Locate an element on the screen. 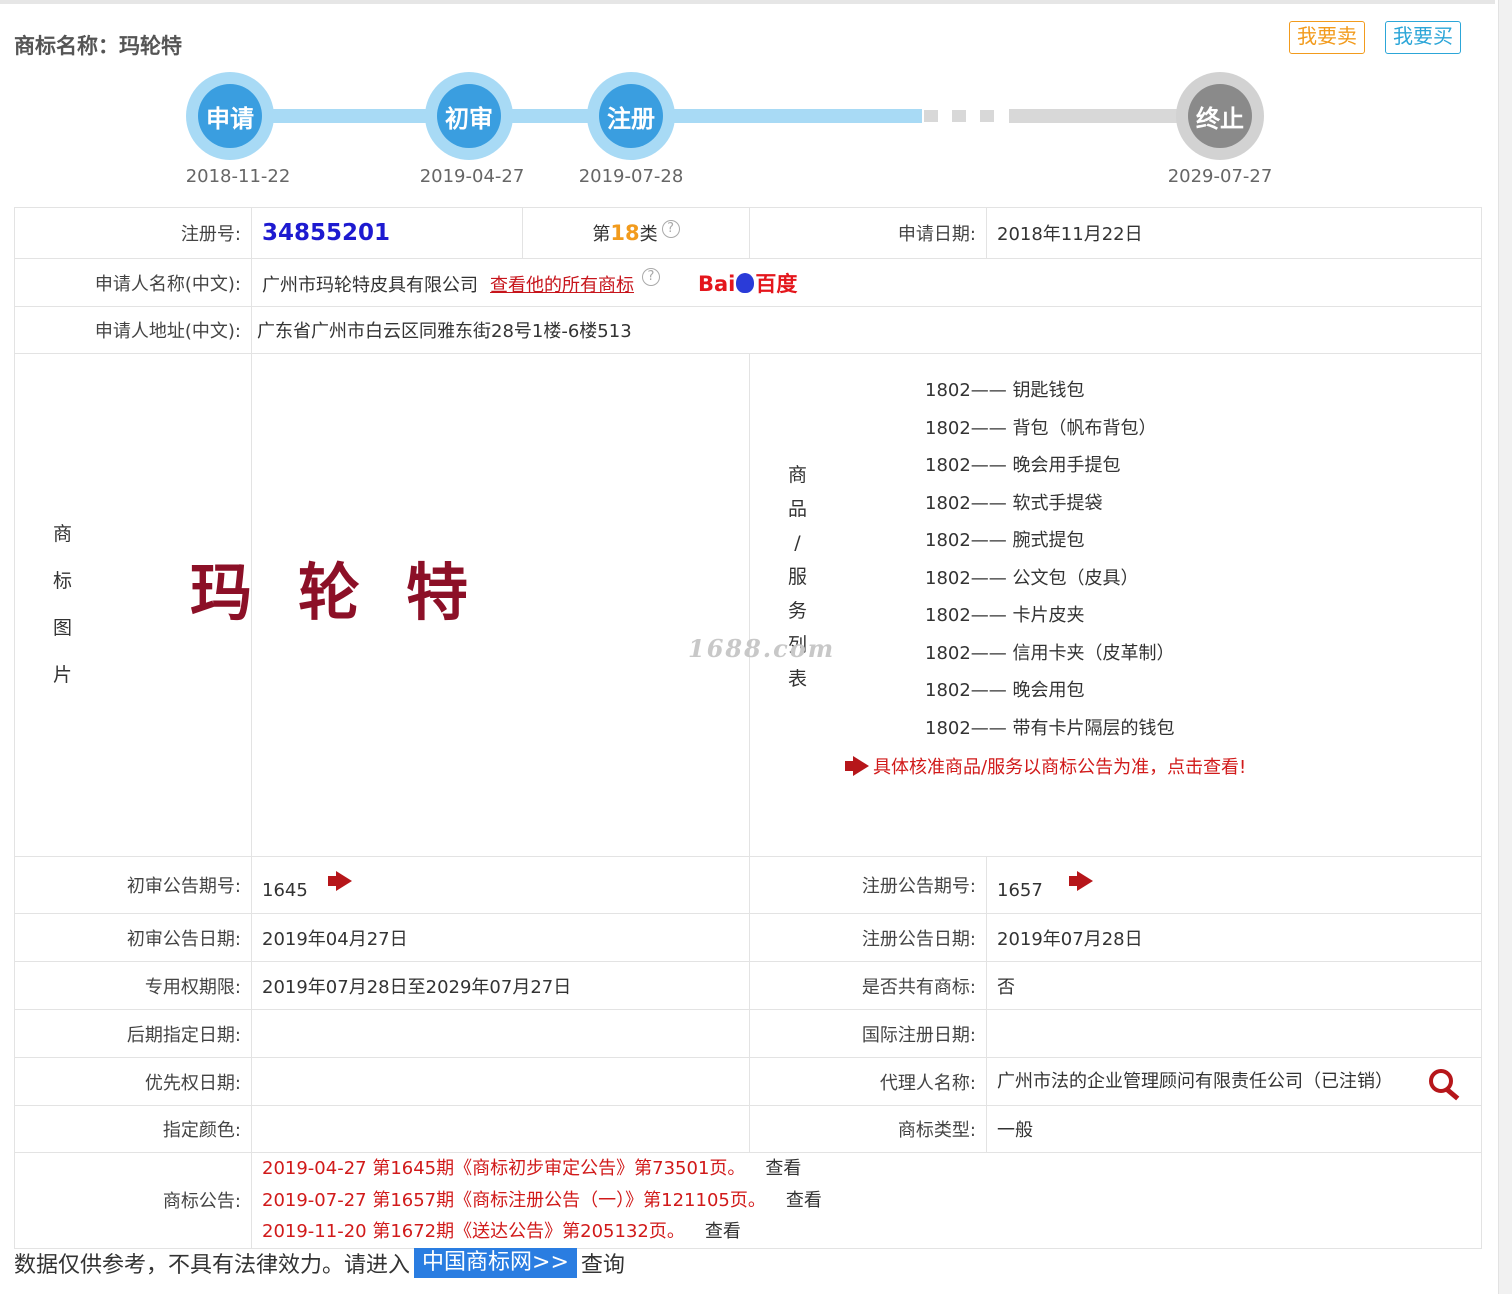 The image size is (1512, 1294). step-apply: 申请 is located at coordinates (230, 116).